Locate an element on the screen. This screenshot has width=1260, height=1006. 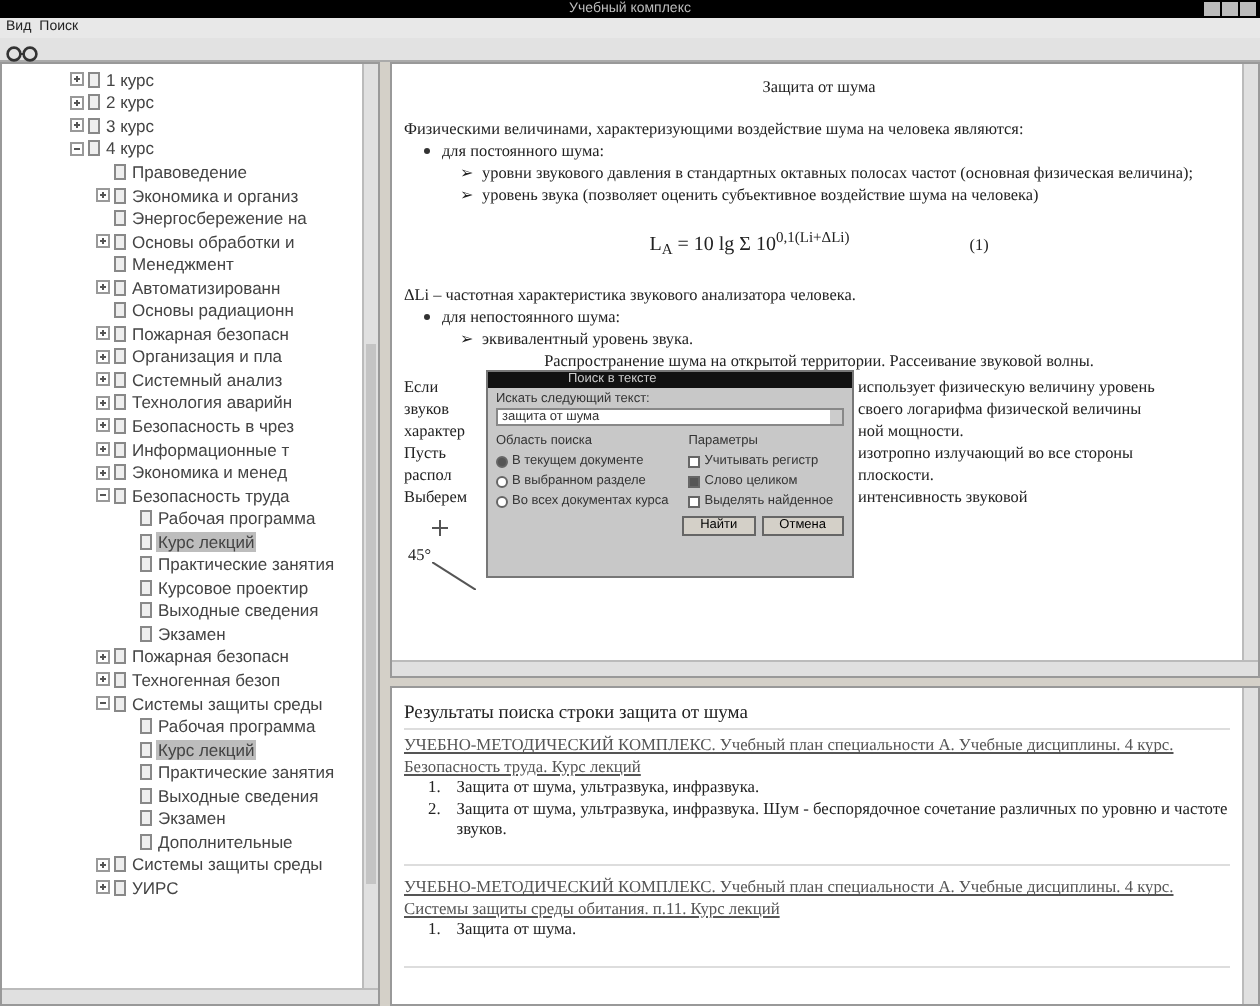
text-fragment: Выберем is located at coordinates (436, 497).